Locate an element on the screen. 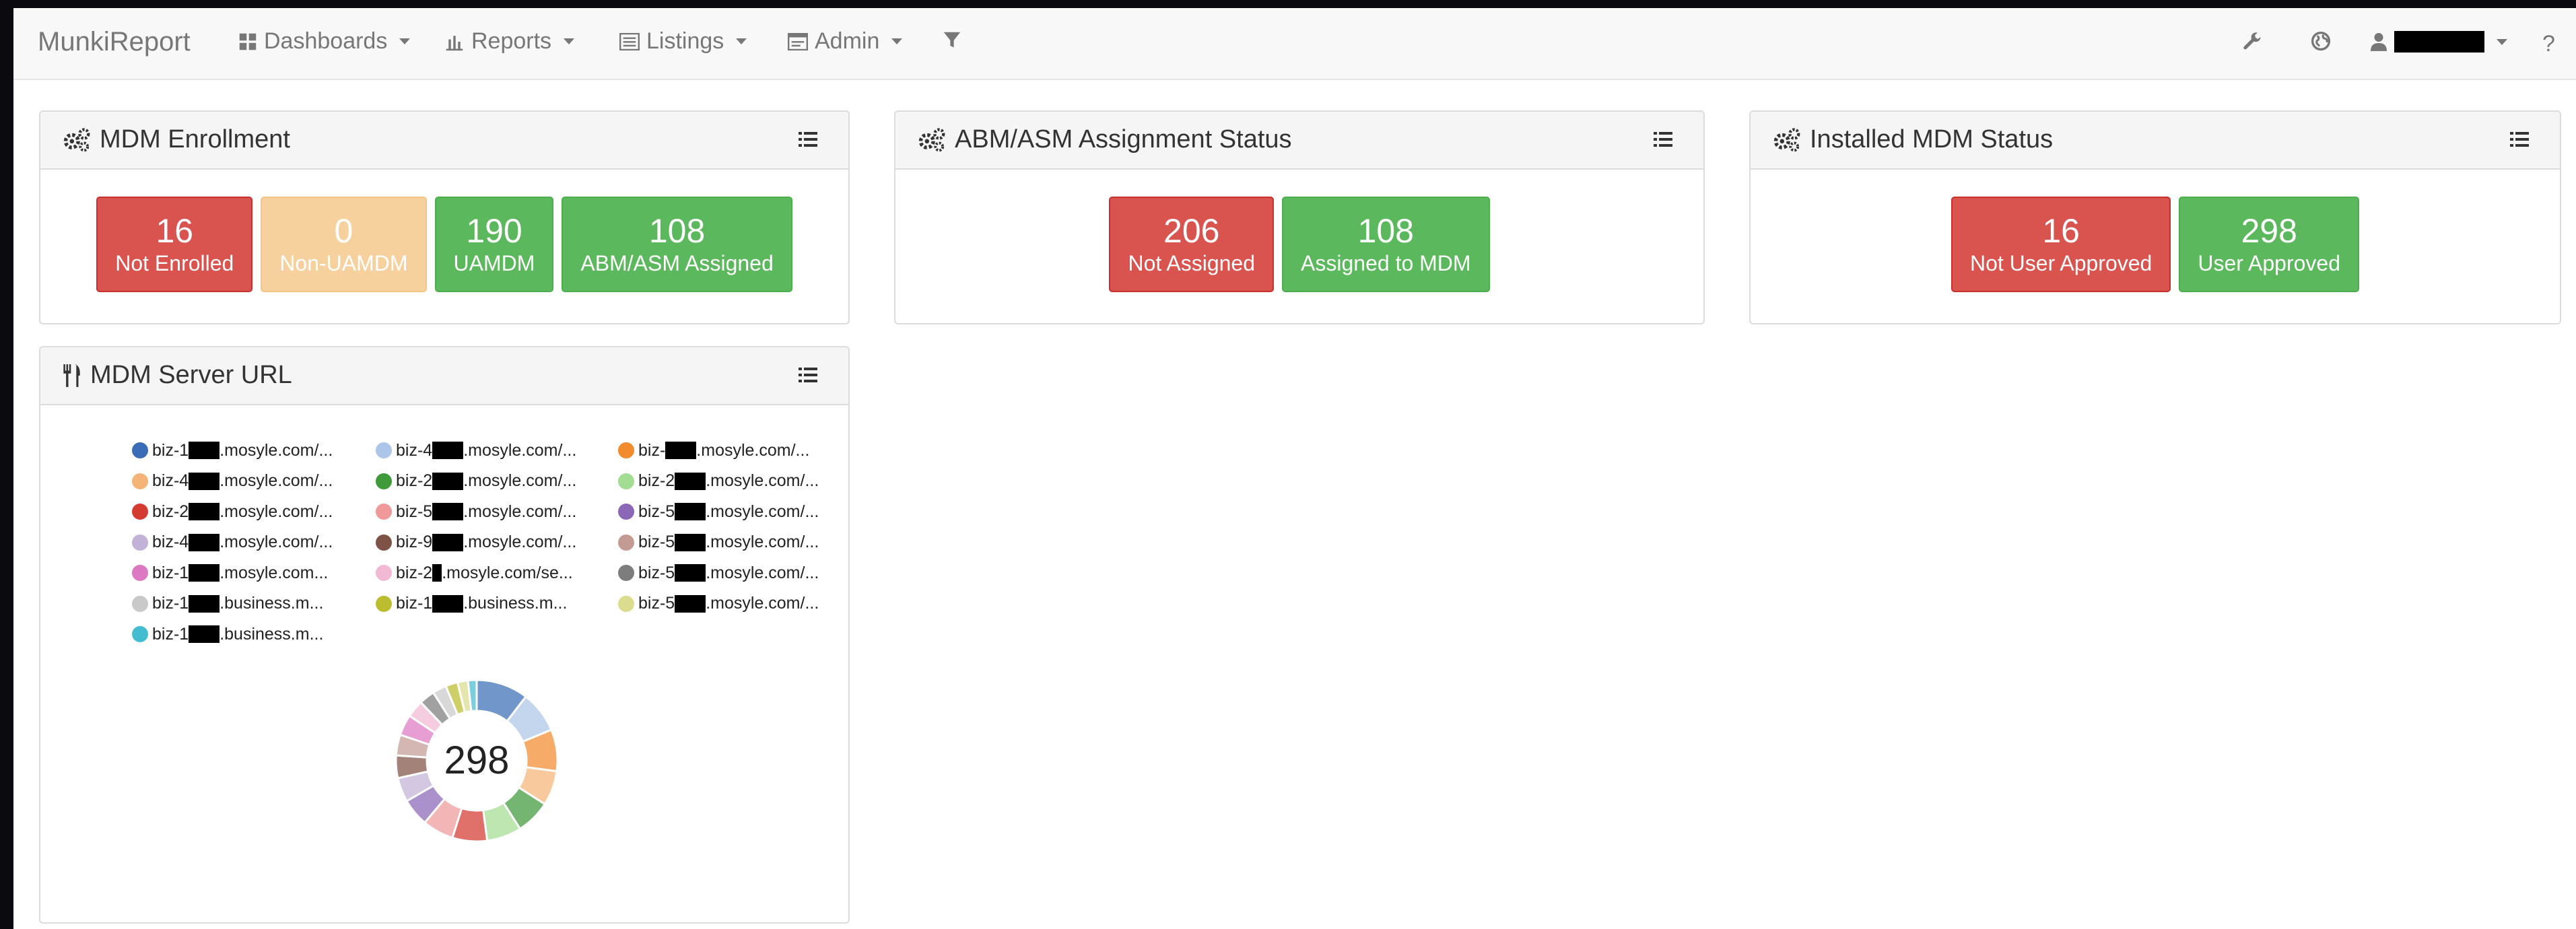 This screenshot has width=2576, height=929. nav-listings: Listings is located at coordinates (683, 41).